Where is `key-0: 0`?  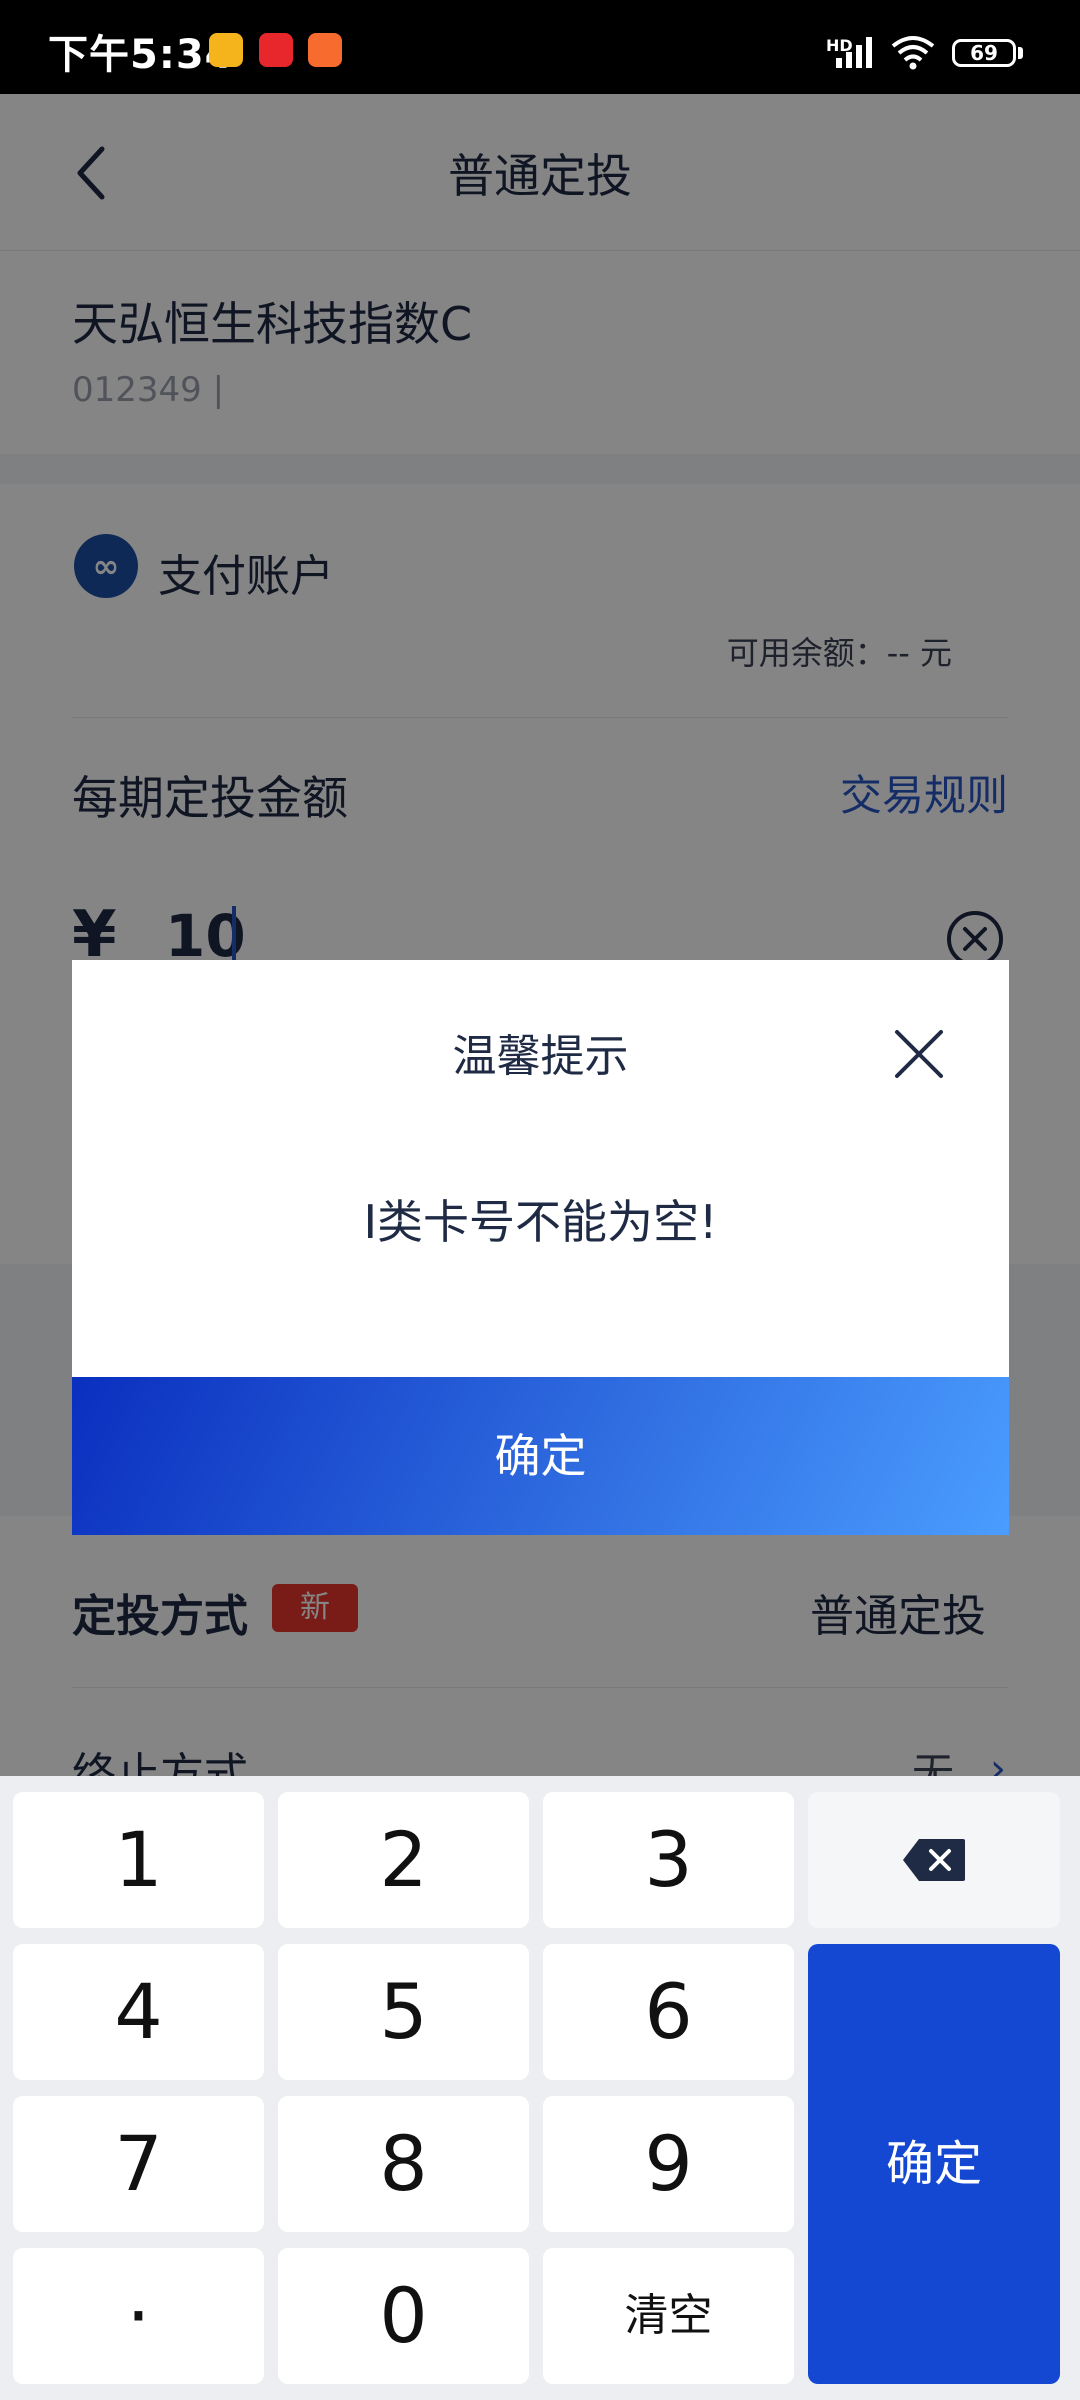
key-0: 0 is located at coordinates (403, 2316).